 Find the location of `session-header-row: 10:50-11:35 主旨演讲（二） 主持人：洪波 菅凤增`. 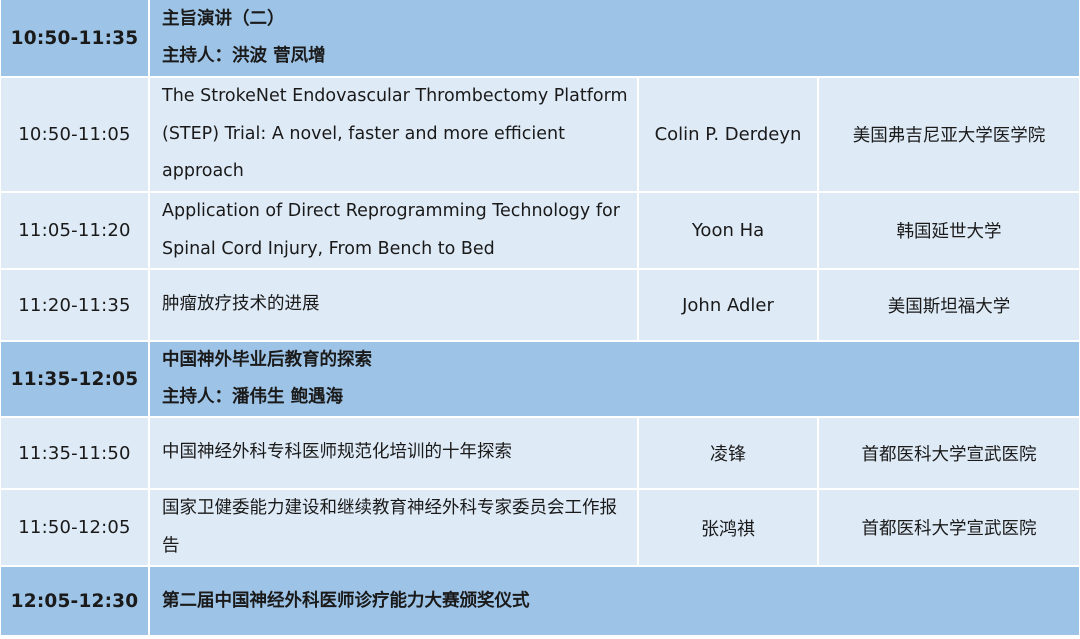

session-header-row: 10:50-11:35 主旨演讲（二） 主持人：洪波 菅凤增 is located at coordinates (540, 39).